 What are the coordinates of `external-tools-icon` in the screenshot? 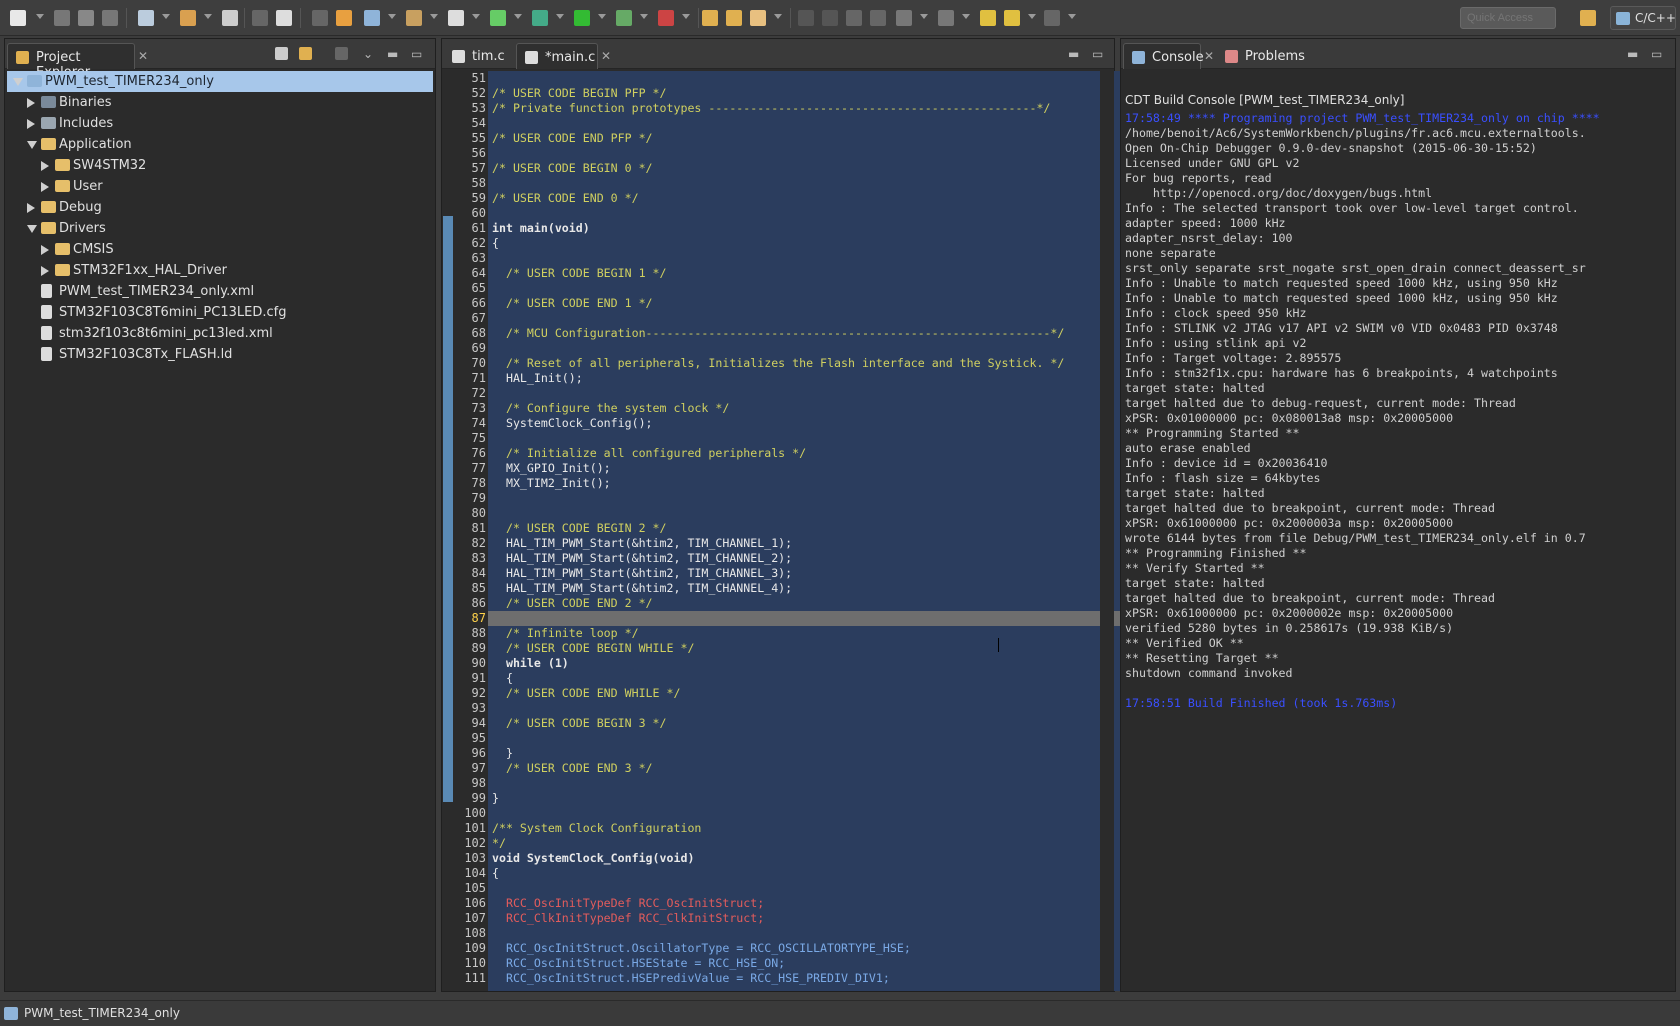 It's located at (666, 18).